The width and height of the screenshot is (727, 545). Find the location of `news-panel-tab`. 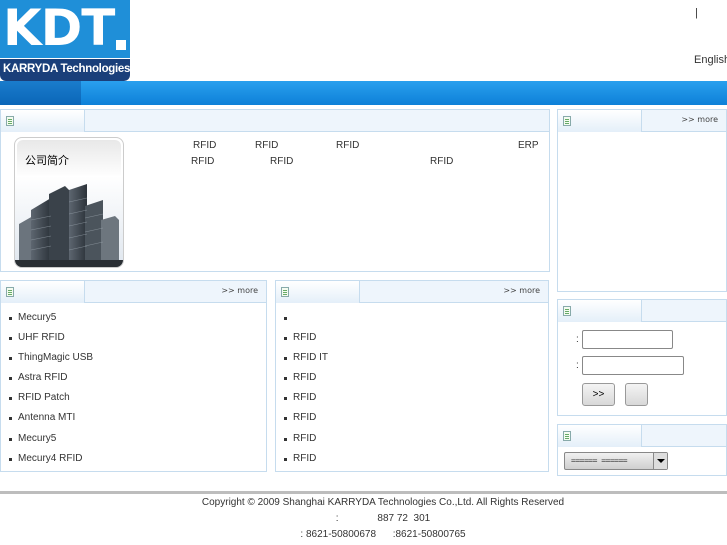

news-panel-tab is located at coordinates (600, 121).